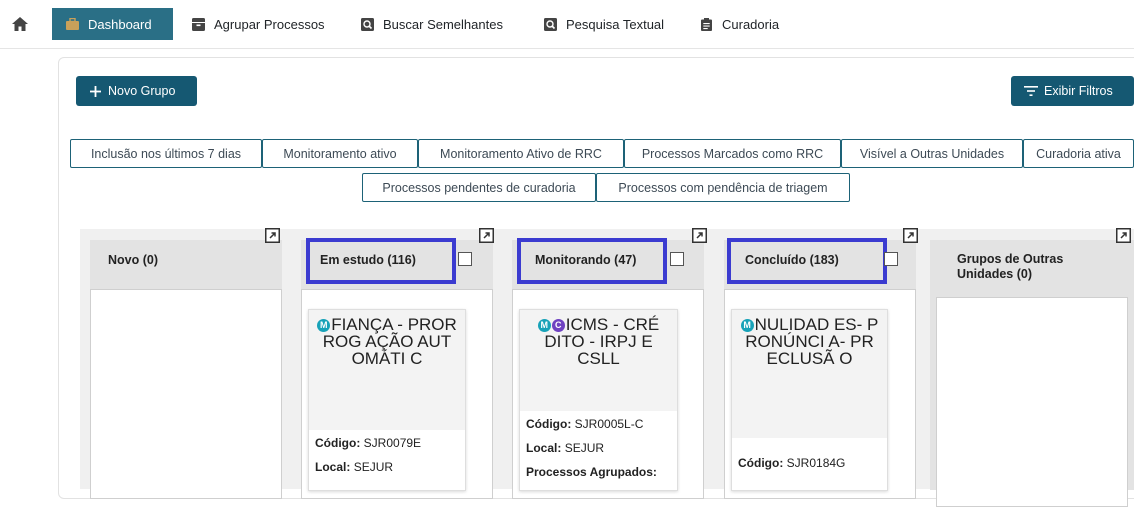  What do you see at coordinates (387, 370) in the screenshot?
I see `group-card-title: M FIANÇA - PRORROG AÇÃO AUTOMÁTI C` at bounding box center [387, 370].